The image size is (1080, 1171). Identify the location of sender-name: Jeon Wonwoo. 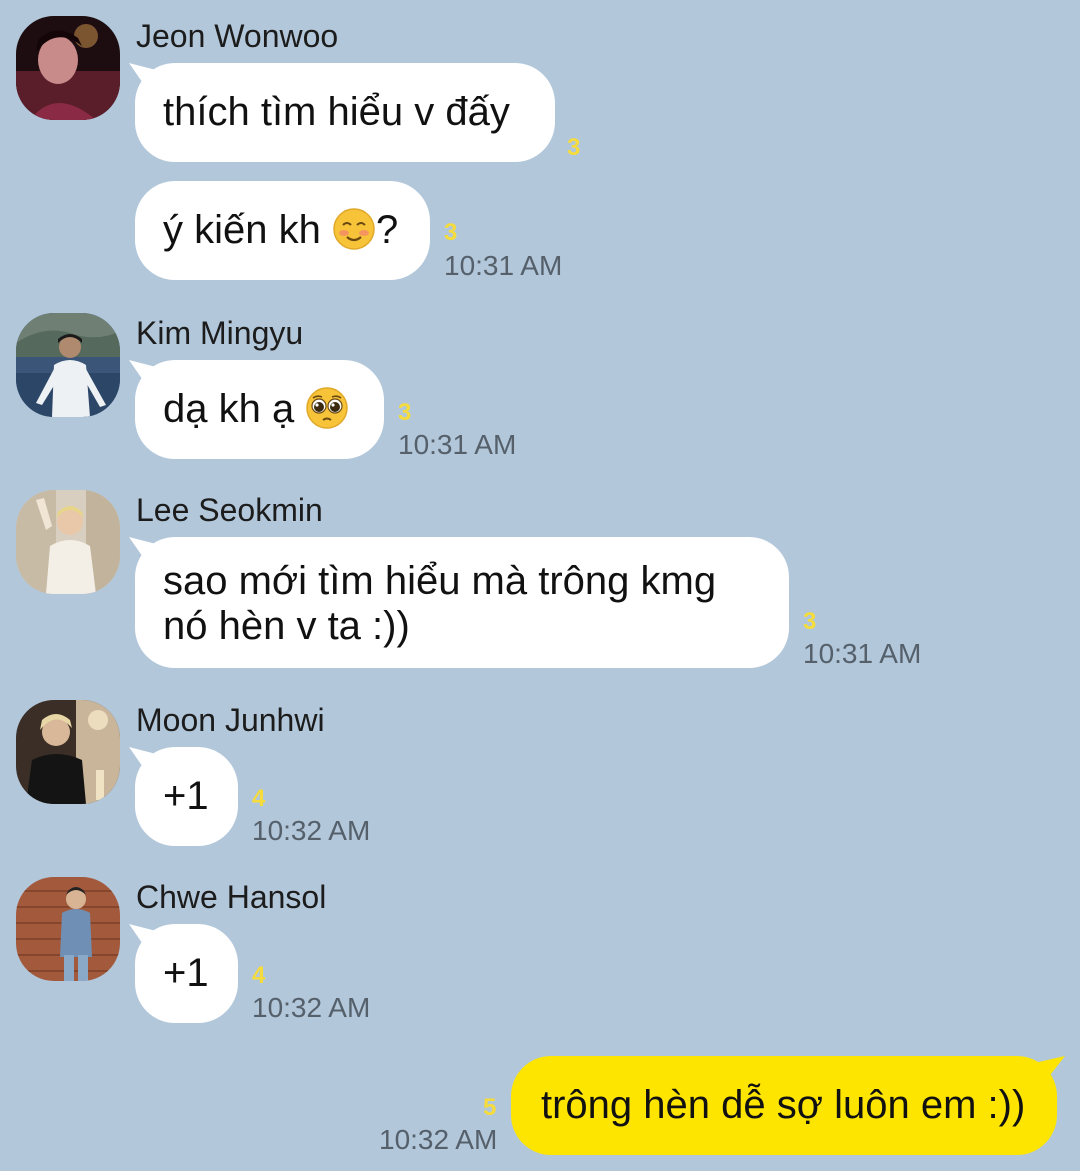
(237, 36).